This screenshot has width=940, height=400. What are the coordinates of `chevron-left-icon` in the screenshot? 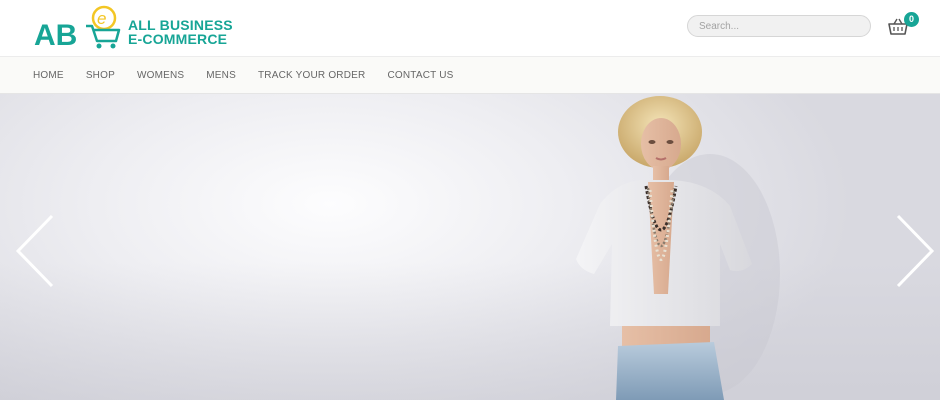 It's located at (34, 251).